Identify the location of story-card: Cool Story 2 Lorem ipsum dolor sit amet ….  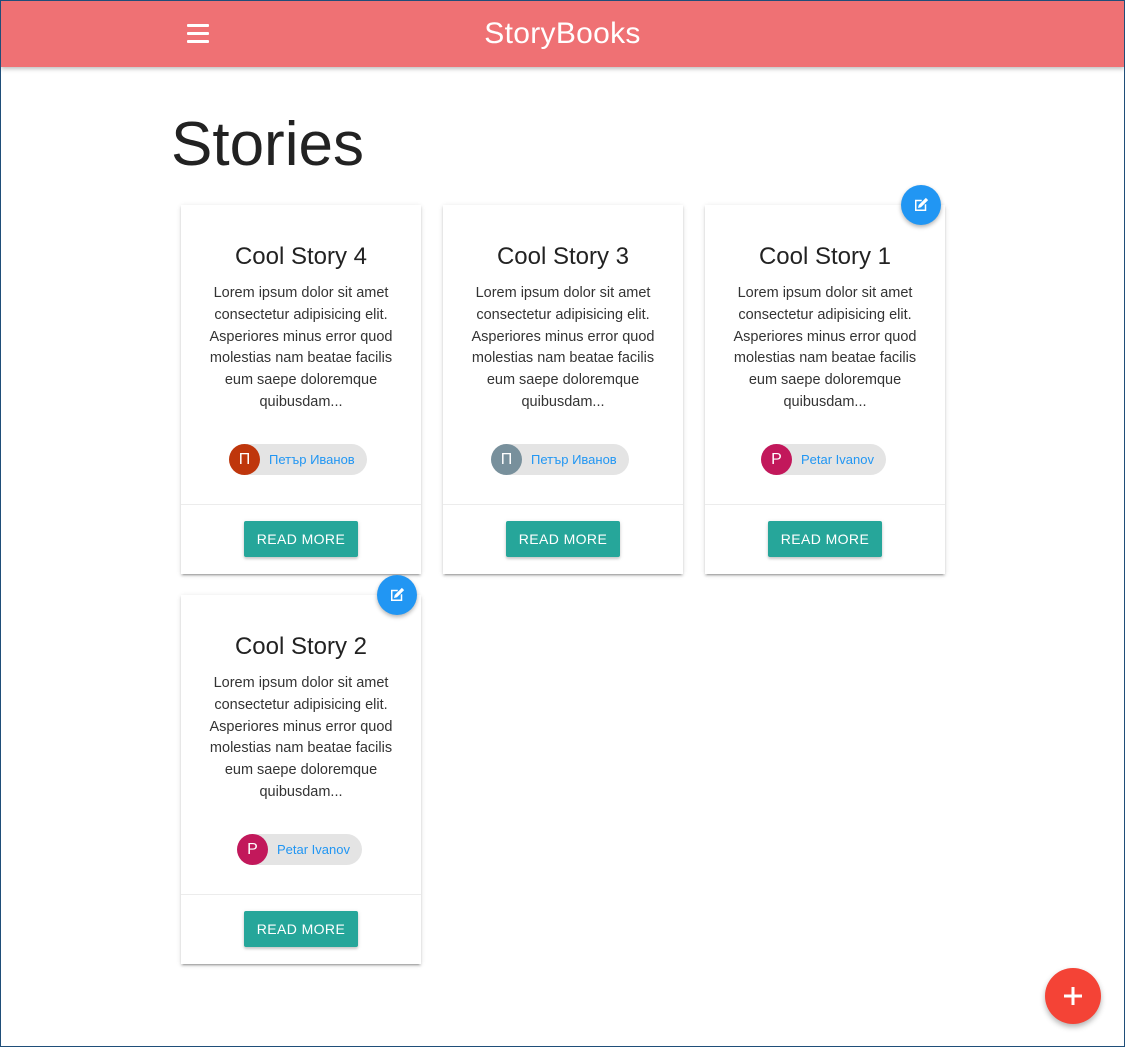
(301, 769).